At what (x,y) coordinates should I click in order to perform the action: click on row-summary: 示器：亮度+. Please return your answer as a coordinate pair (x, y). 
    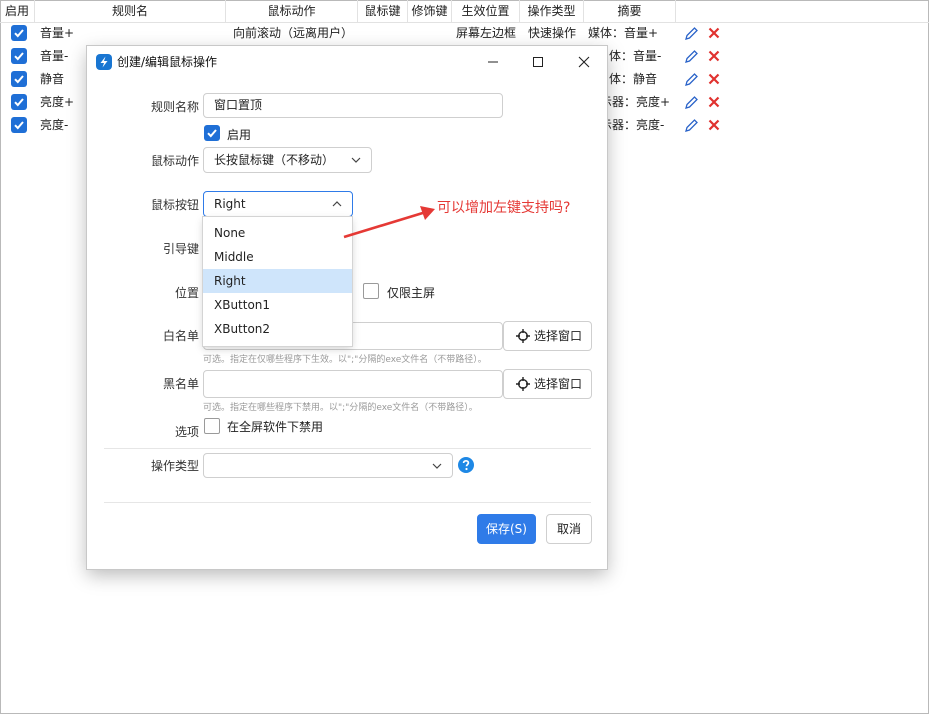
    Looking at the image, I should click on (635, 102).